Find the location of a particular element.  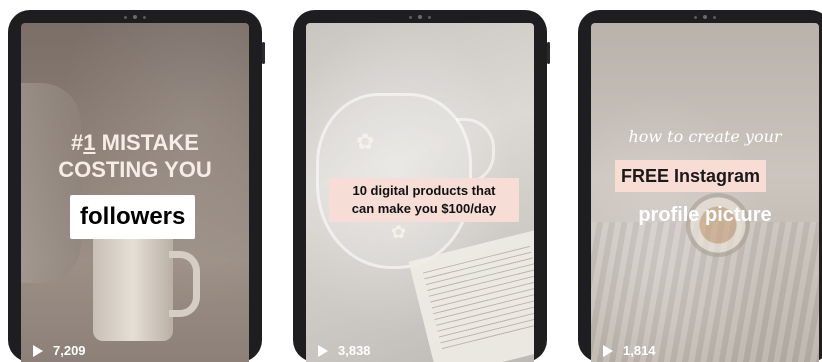

view-count-value: 7,209 is located at coordinates (69, 350).